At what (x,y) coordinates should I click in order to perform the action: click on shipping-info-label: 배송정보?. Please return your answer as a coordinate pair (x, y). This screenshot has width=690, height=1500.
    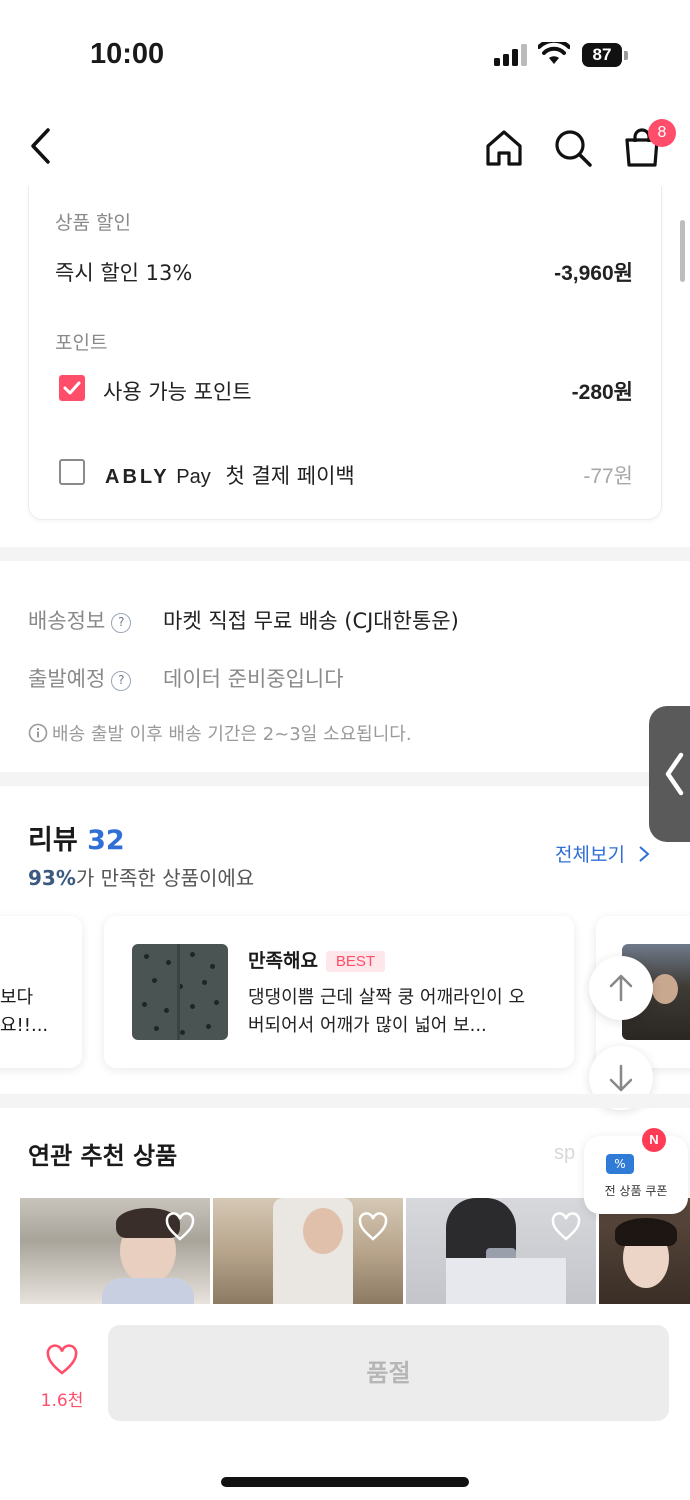
    Looking at the image, I should click on (80, 620).